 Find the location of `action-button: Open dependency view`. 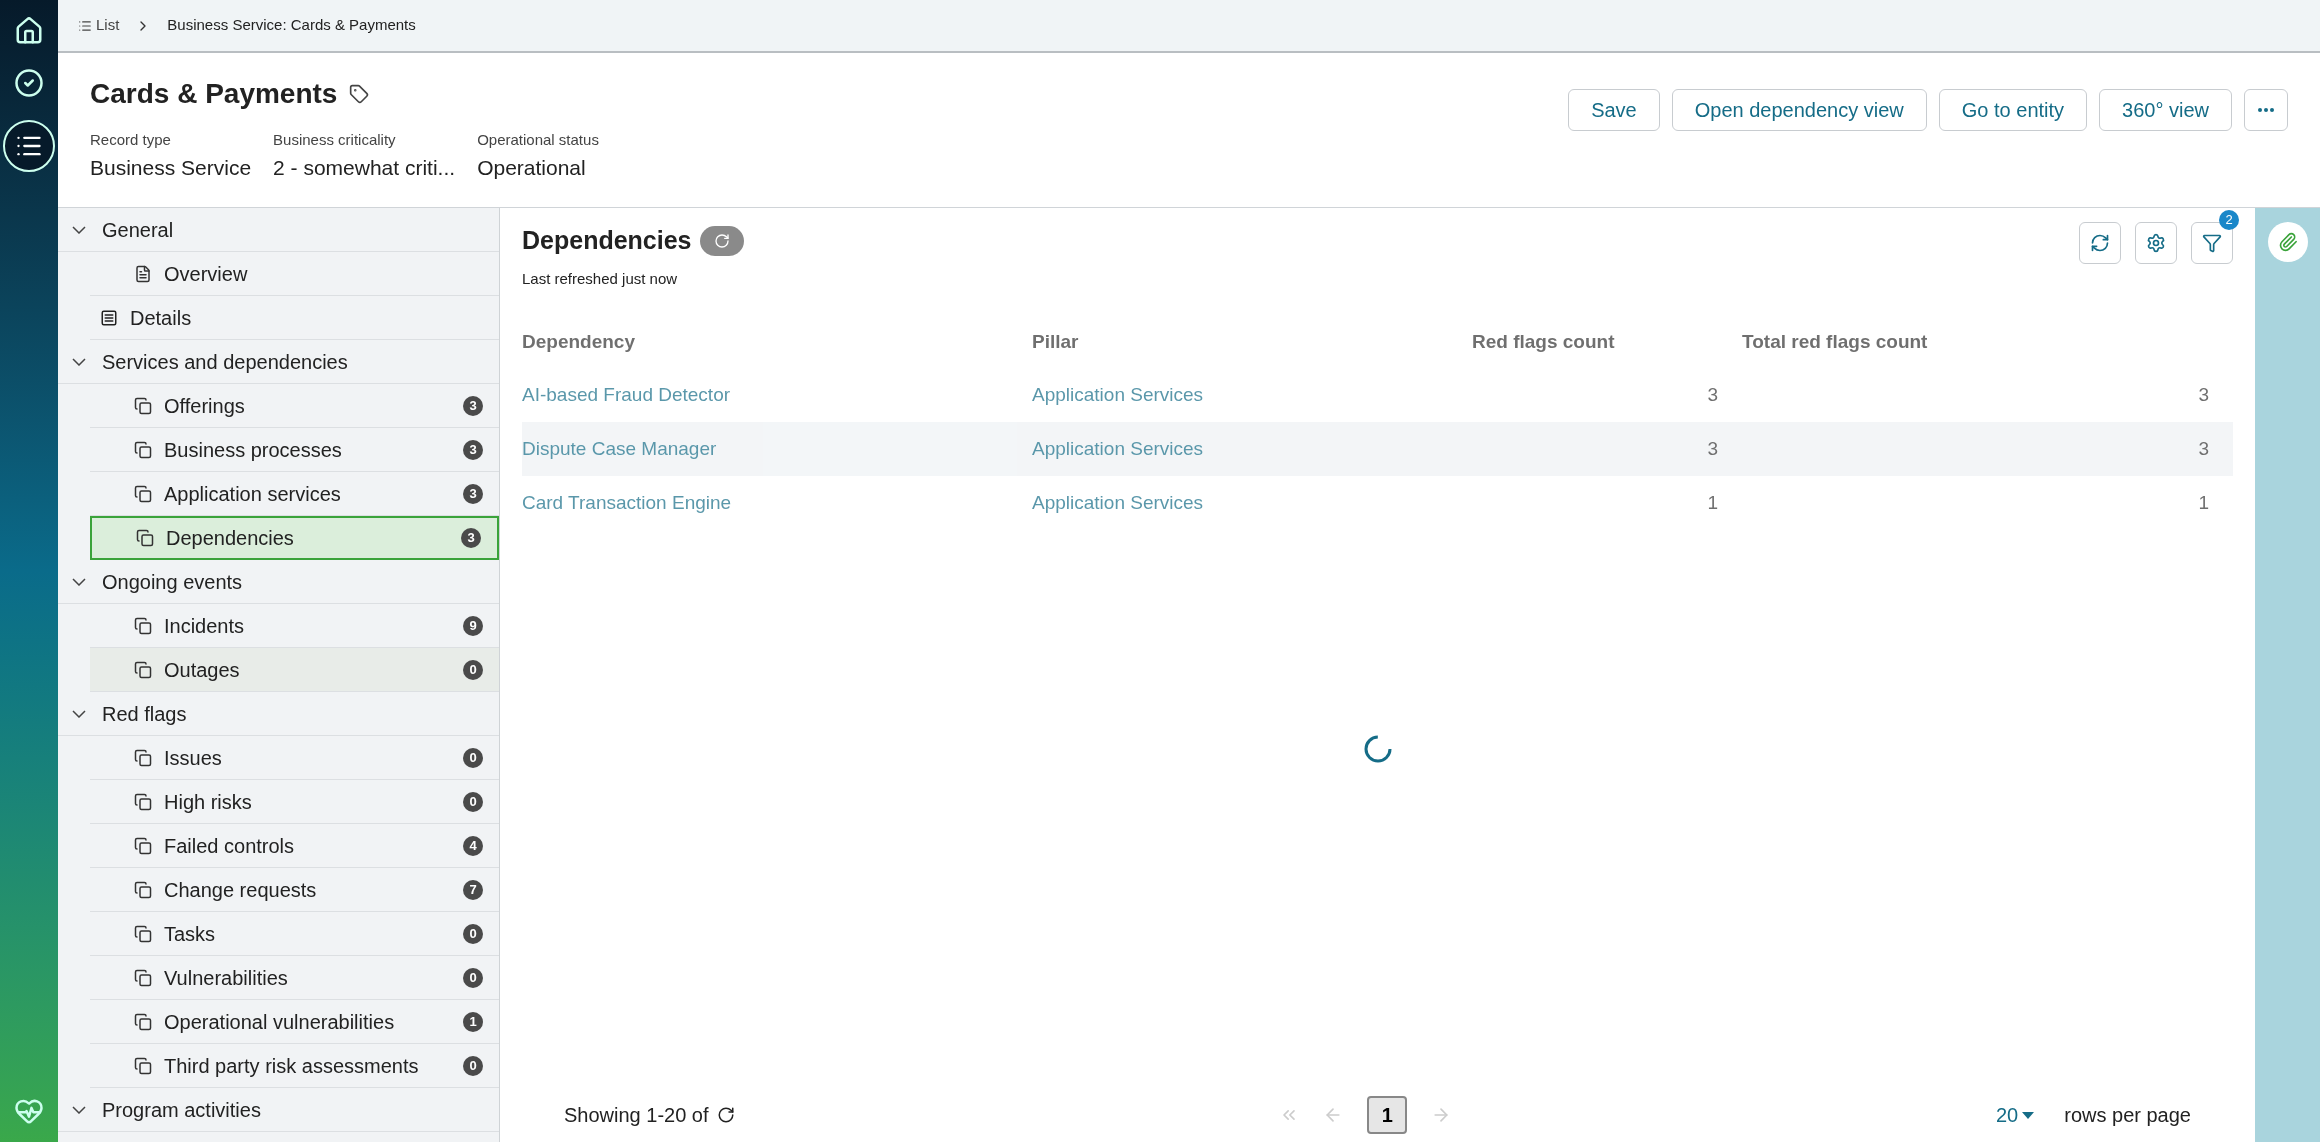

action-button: Open dependency view is located at coordinates (1799, 110).